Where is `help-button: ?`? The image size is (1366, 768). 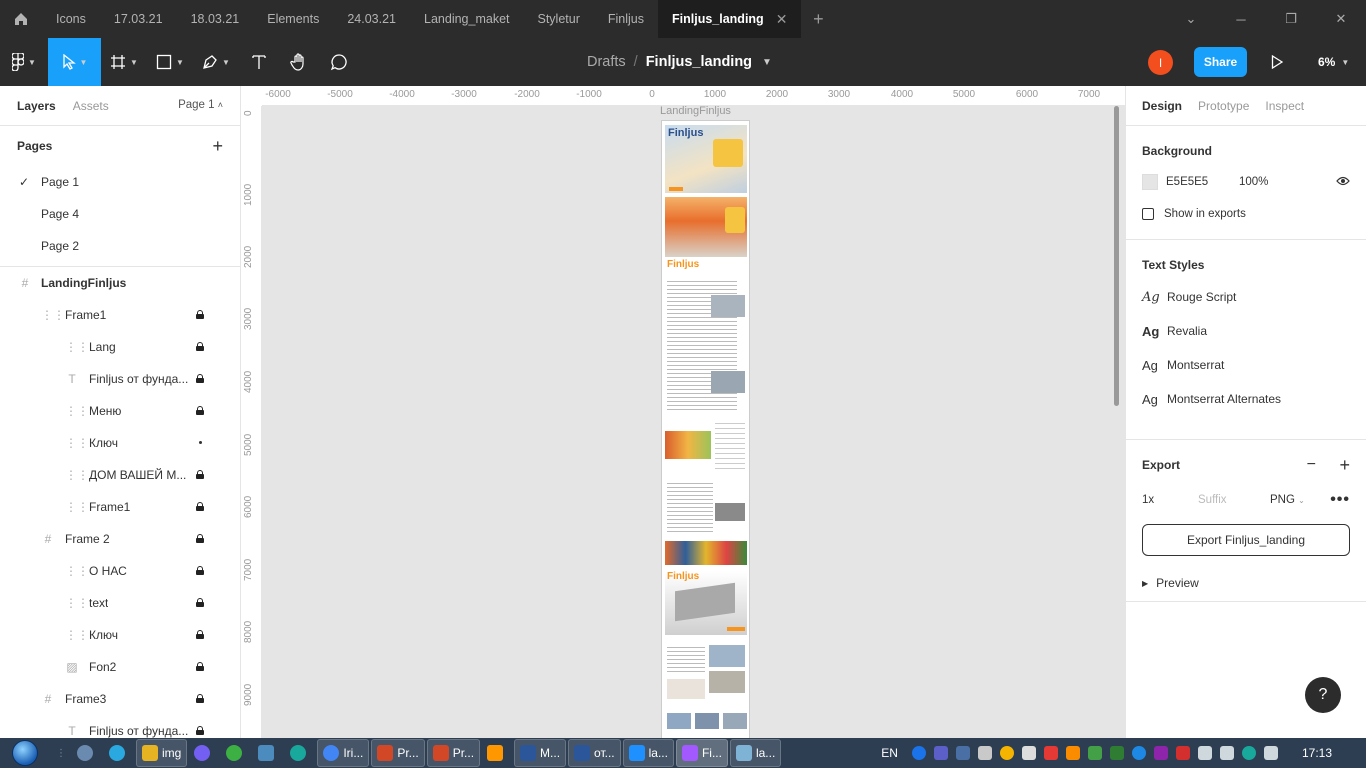 help-button: ? is located at coordinates (1323, 695).